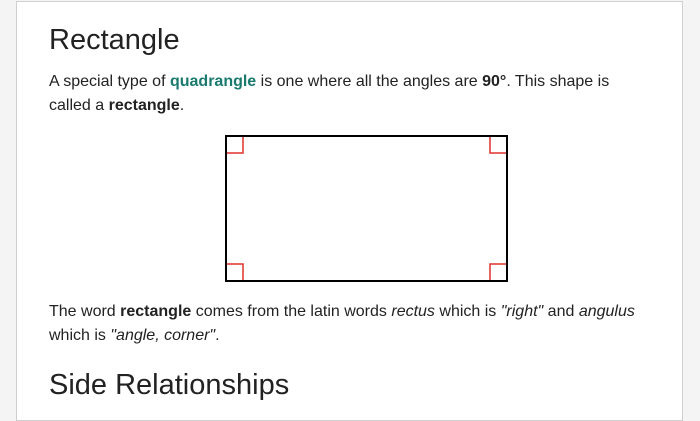 This screenshot has height=421, width=700. What do you see at coordinates (109, 81) in the screenshot?
I see `intro-text-1: A special type of` at bounding box center [109, 81].